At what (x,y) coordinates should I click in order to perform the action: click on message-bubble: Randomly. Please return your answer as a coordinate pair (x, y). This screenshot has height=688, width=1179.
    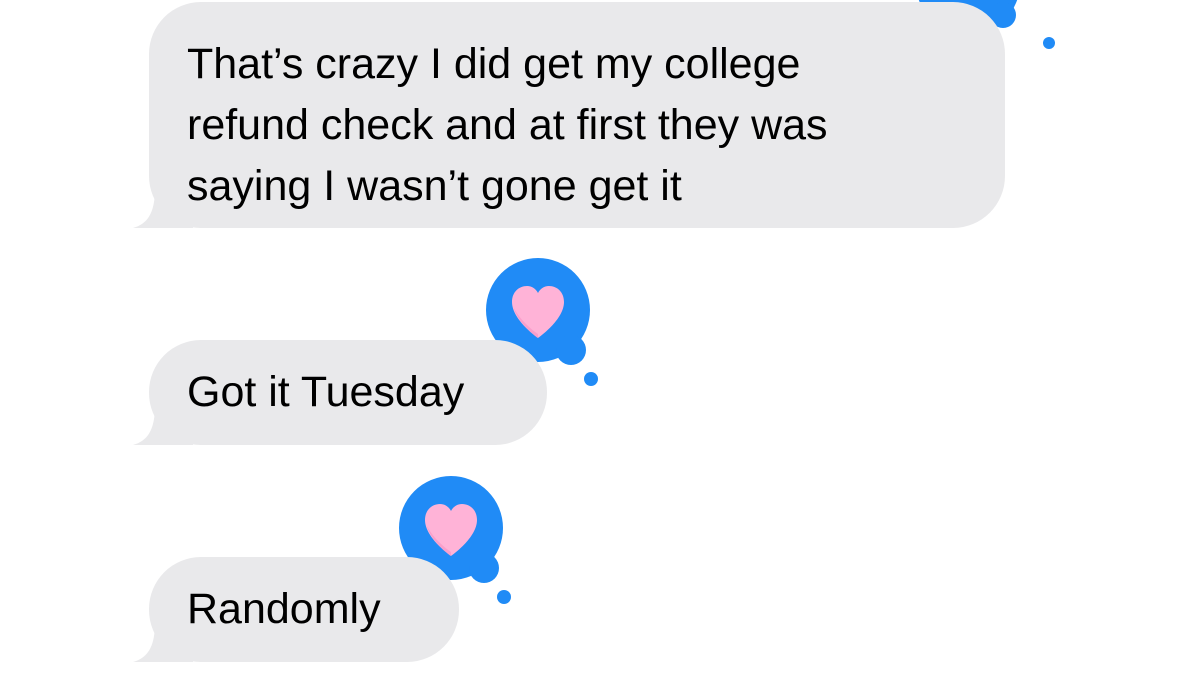
    Looking at the image, I should click on (296, 609).